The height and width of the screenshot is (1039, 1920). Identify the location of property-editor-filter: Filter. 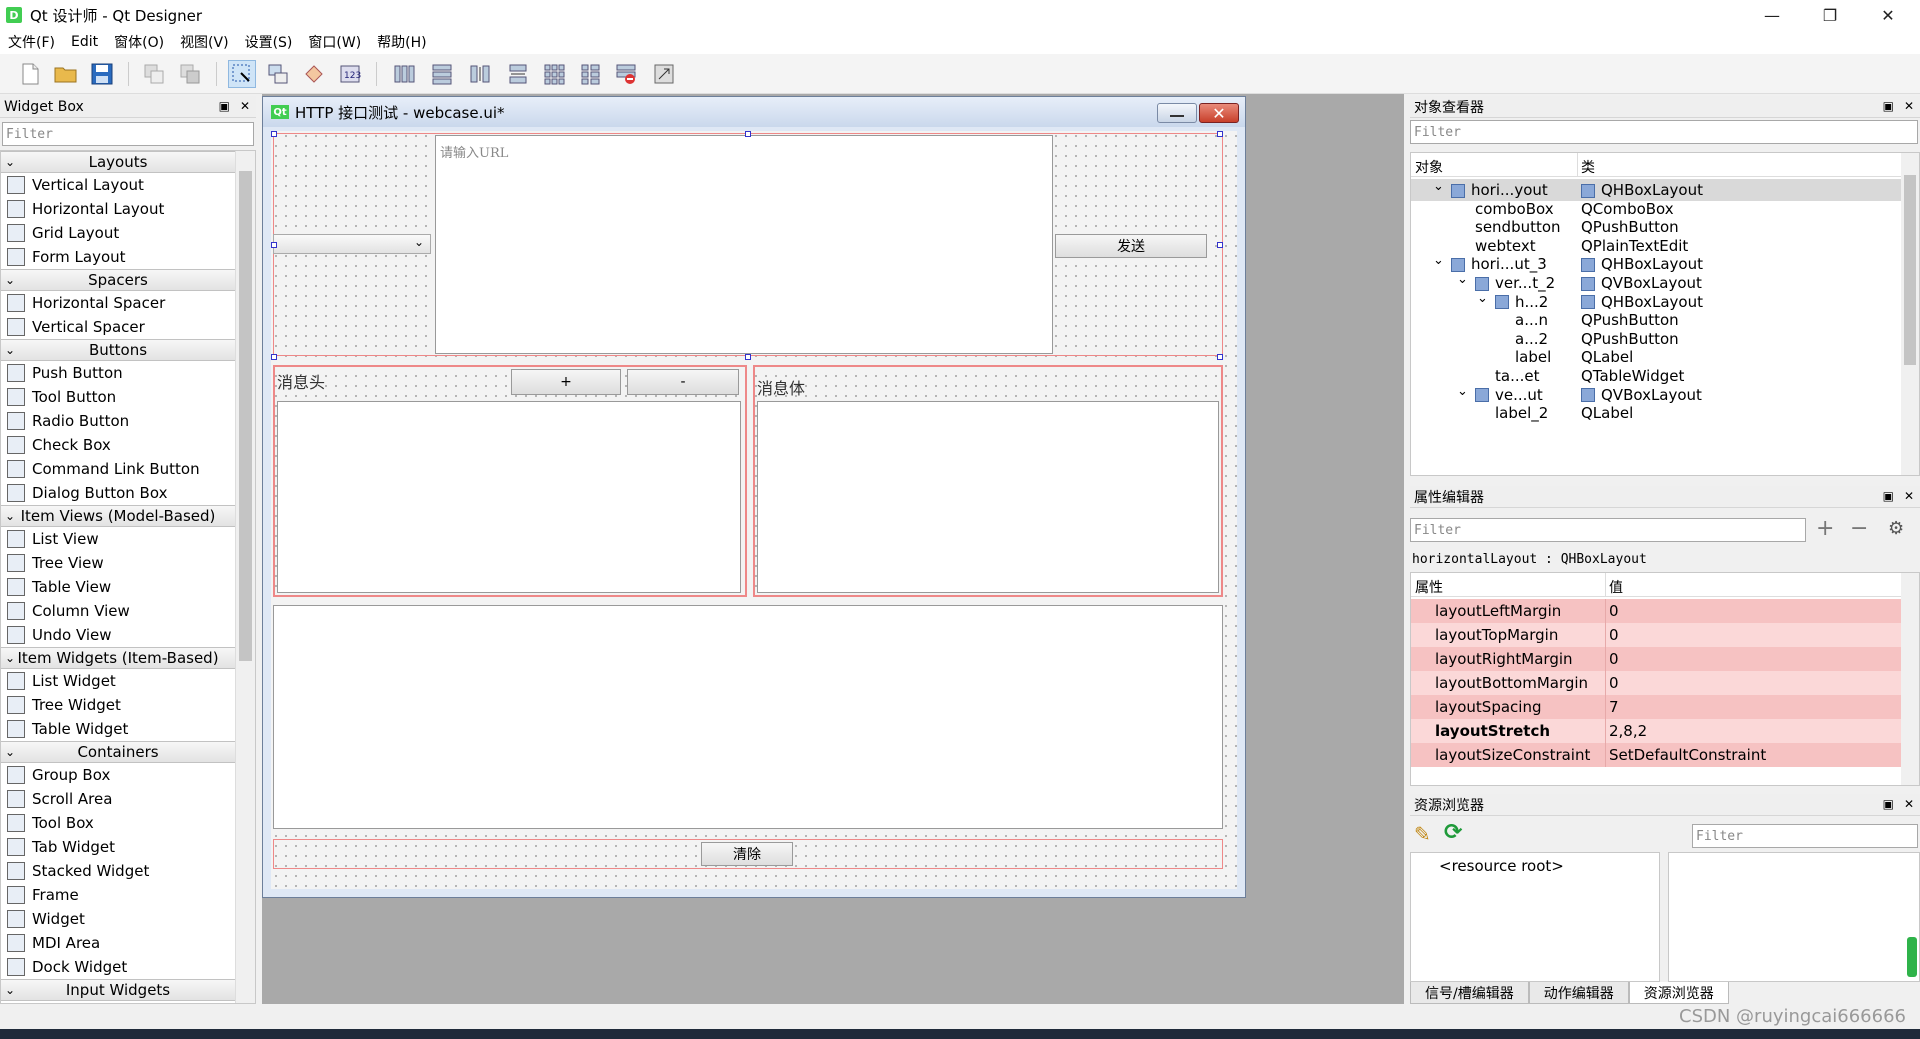
(1608, 530).